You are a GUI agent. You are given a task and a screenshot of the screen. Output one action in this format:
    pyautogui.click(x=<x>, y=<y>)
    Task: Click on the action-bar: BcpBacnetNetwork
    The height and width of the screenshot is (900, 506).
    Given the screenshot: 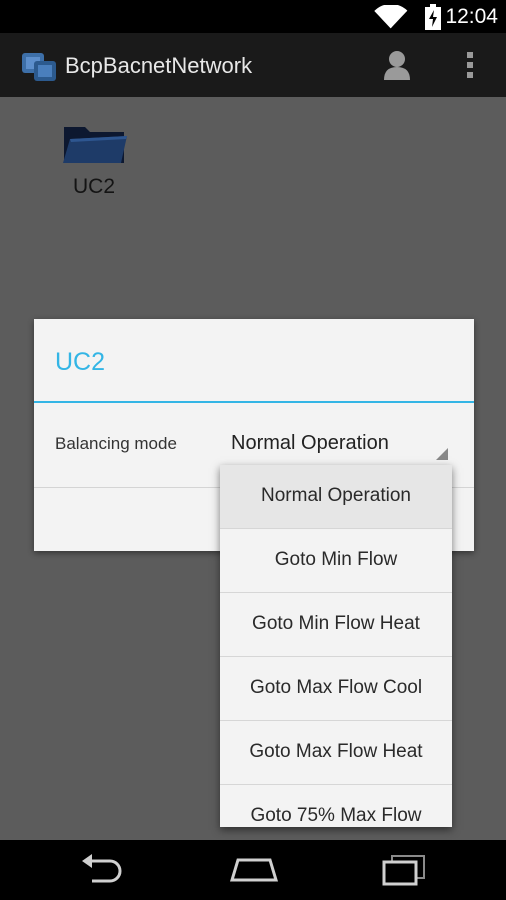 What is the action you would take?
    pyautogui.click(x=253, y=65)
    